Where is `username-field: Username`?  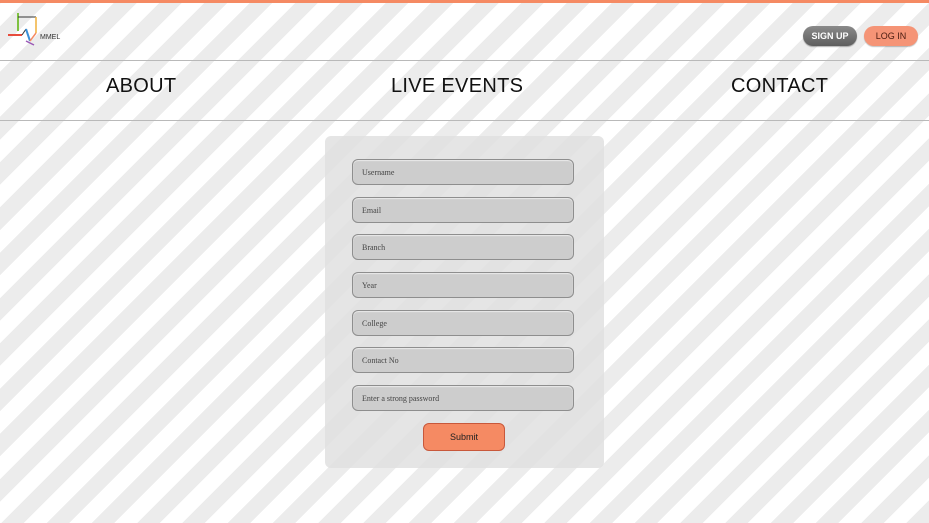 username-field: Username is located at coordinates (463, 172).